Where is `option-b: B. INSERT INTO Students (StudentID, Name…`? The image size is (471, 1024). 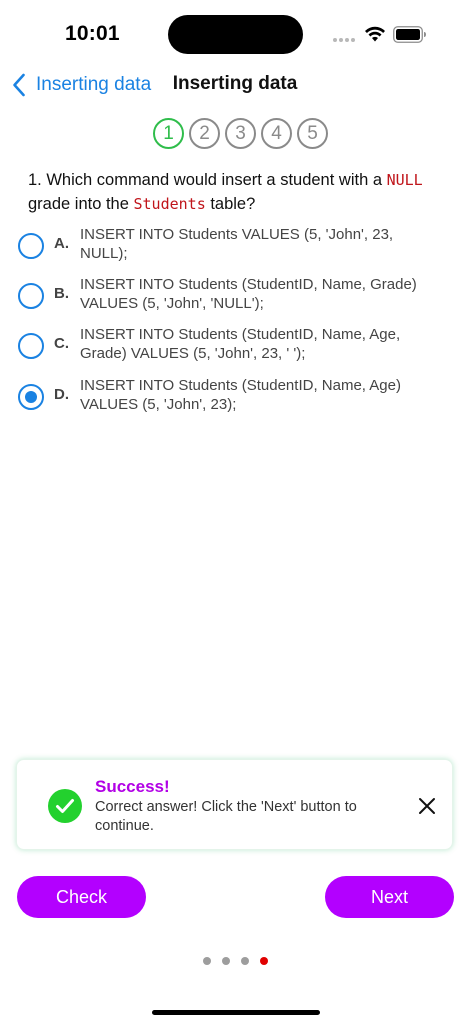
option-b: B. INSERT INTO Students (StudentID, Name… is located at coordinates (231, 297).